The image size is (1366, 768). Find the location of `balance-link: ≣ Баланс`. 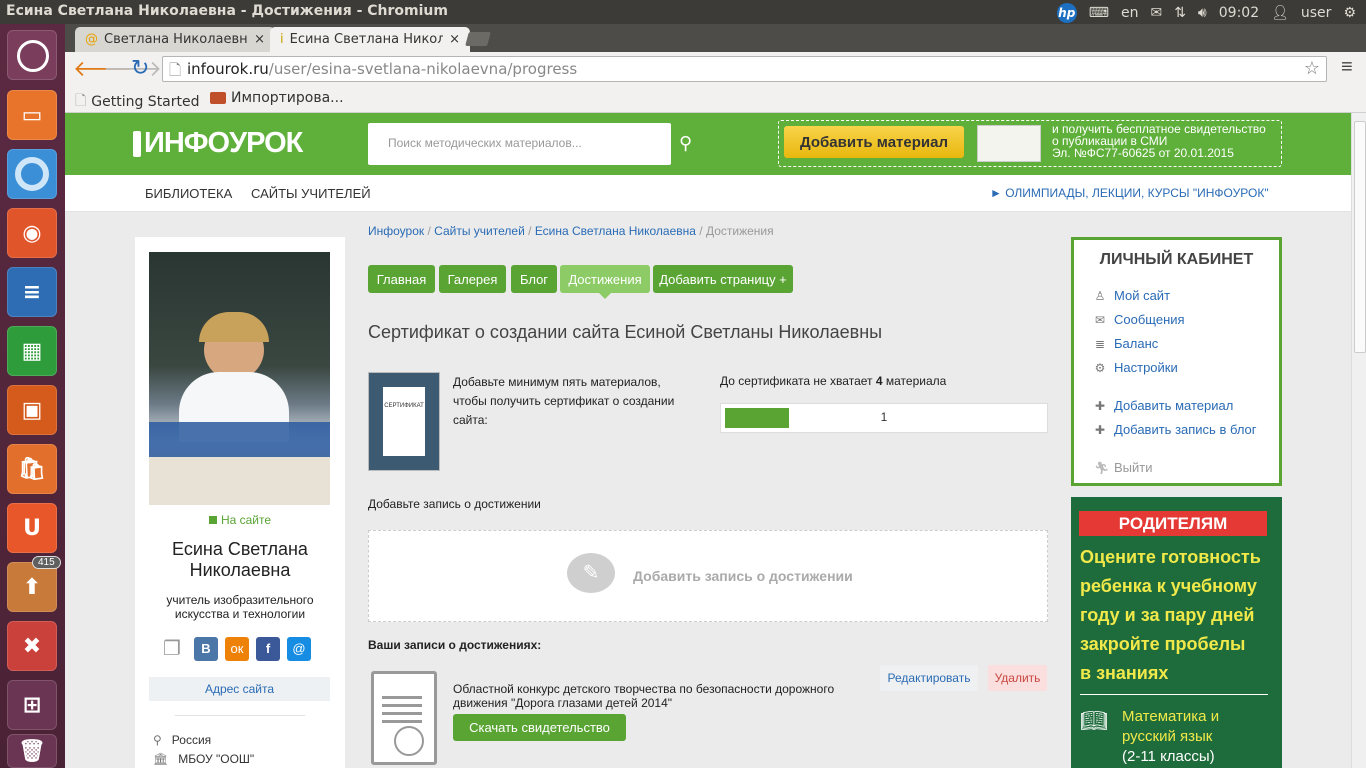

balance-link: ≣ Баланс is located at coordinates (1126, 343).